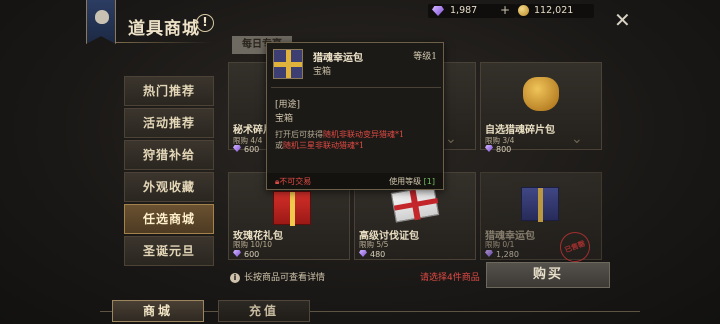 The height and width of the screenshot is (324, 720). I want to click on coin-balance: 112,021, so click(554, 10).